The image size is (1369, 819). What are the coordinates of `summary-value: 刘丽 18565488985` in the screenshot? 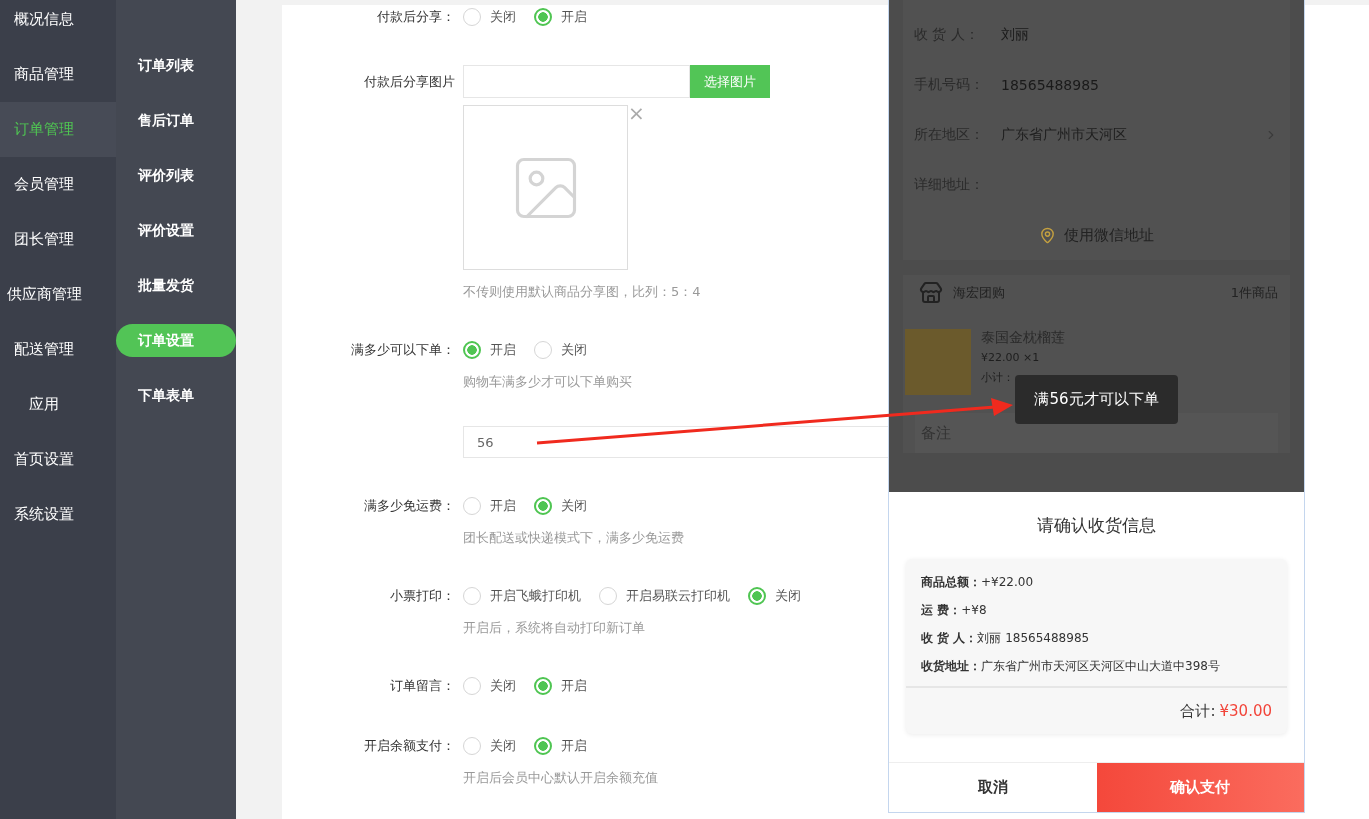 It's located at (1033, 638).